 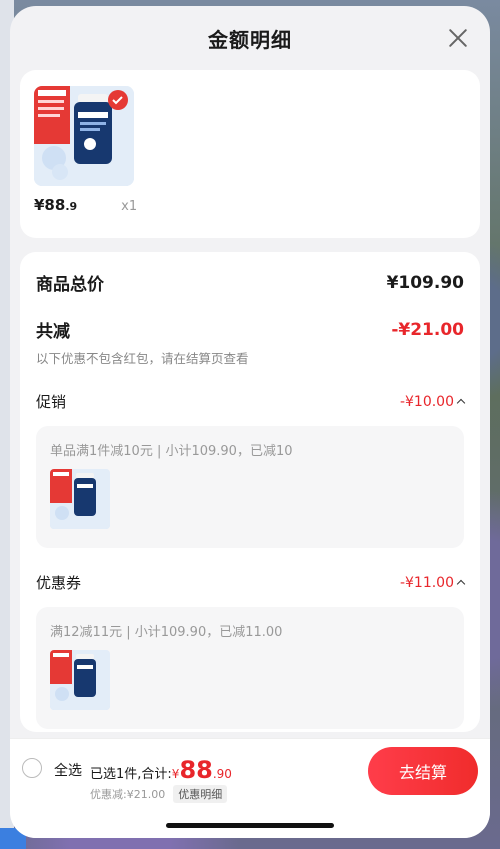 I want to click on promotion-amount-value: -¥10.00, so click(x=426, y=401).